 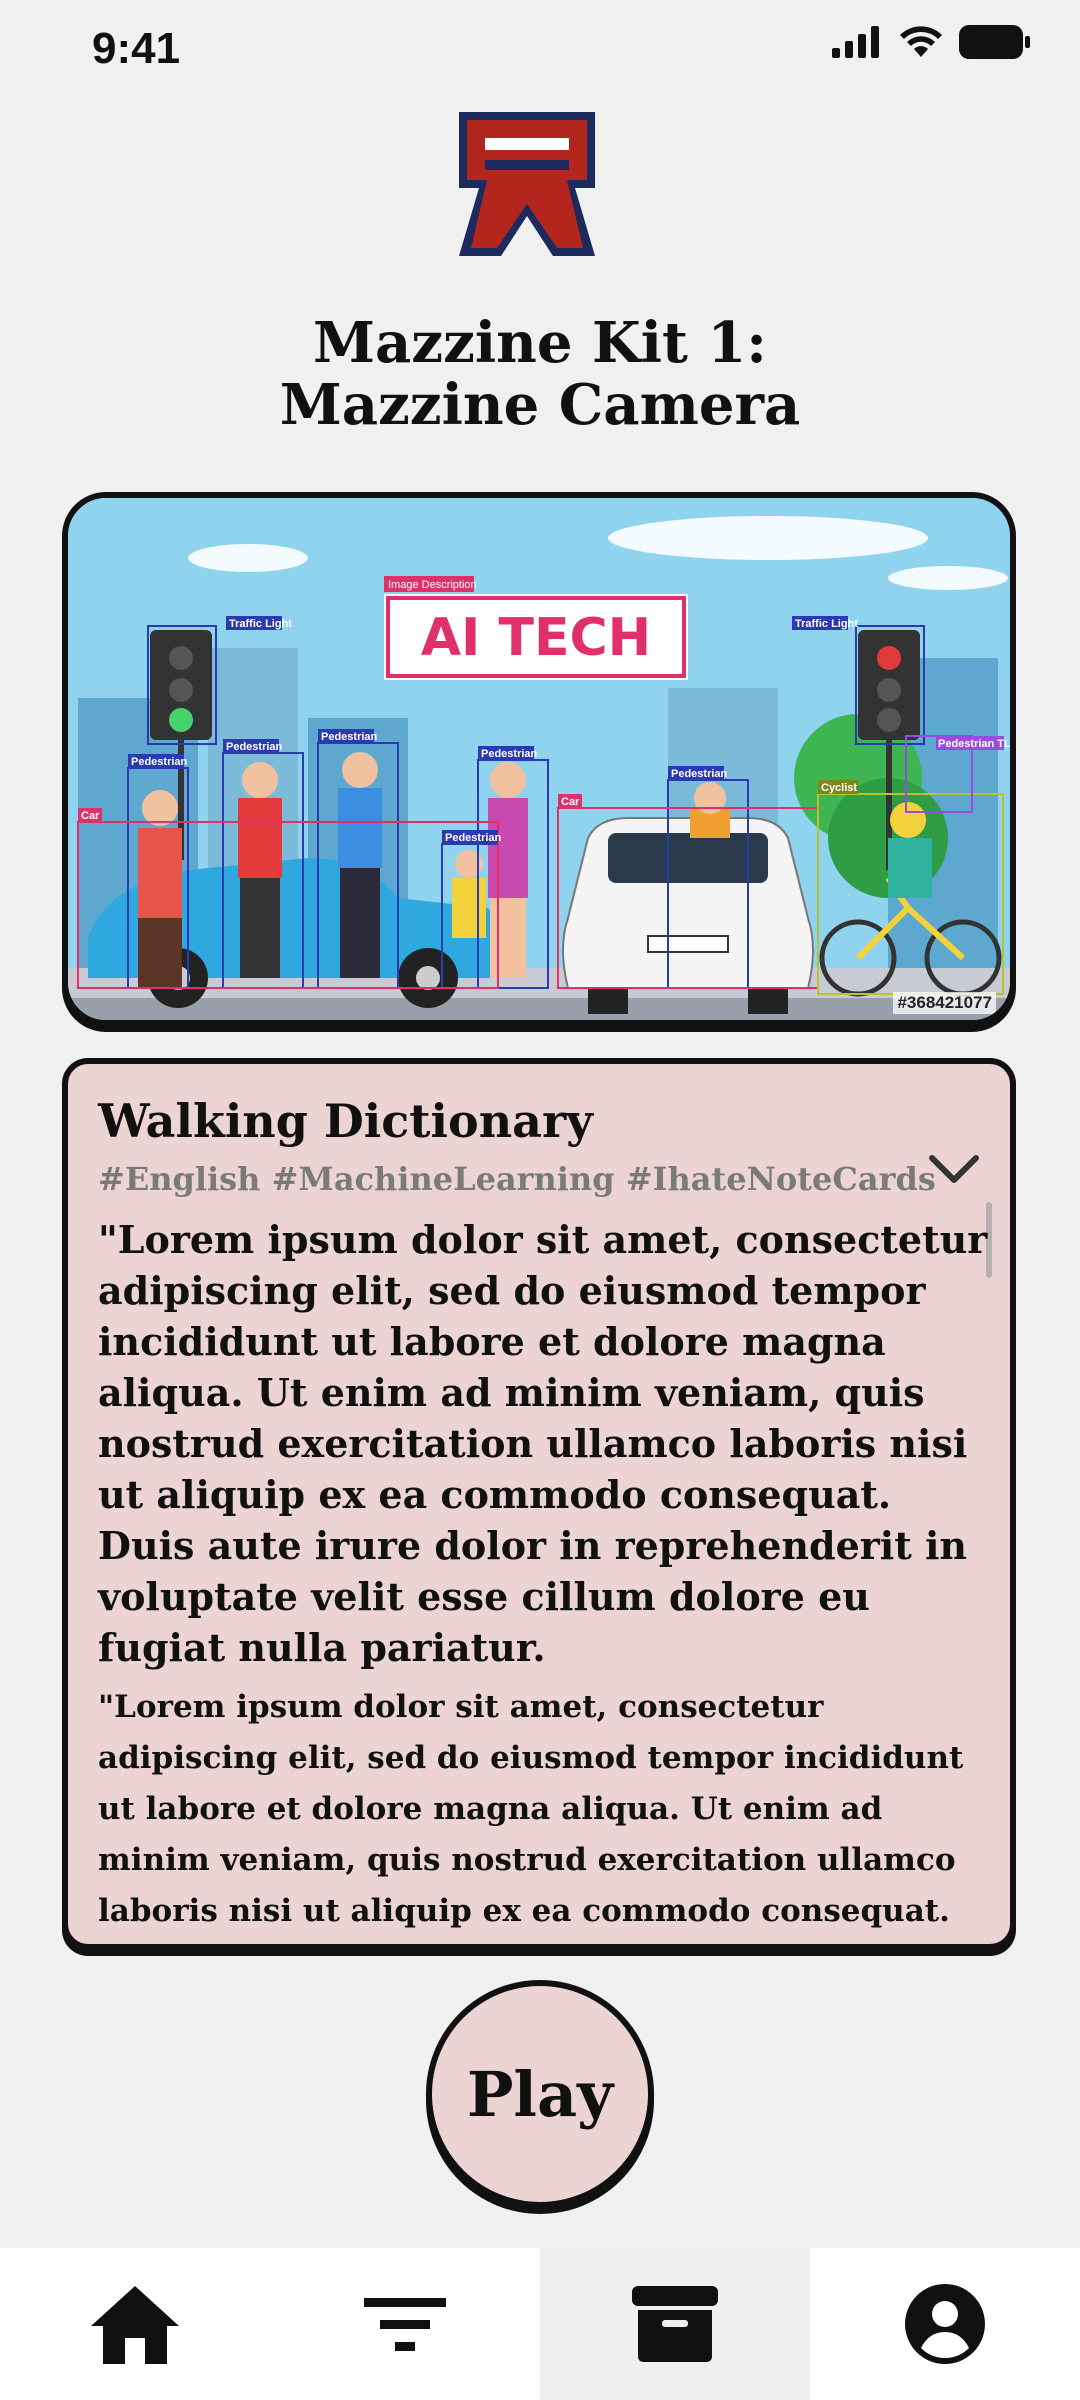 What do you see at coordinates (540, 50) in the screenshot?
I see `status-bar: 9:41` at bounding box center [540, 50].